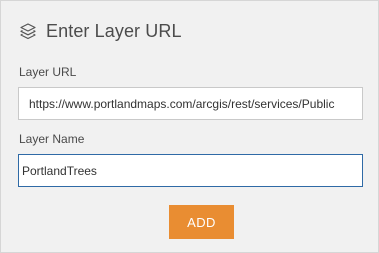  I want to click on layer-url-label: Layer URL, so click(48, 72).